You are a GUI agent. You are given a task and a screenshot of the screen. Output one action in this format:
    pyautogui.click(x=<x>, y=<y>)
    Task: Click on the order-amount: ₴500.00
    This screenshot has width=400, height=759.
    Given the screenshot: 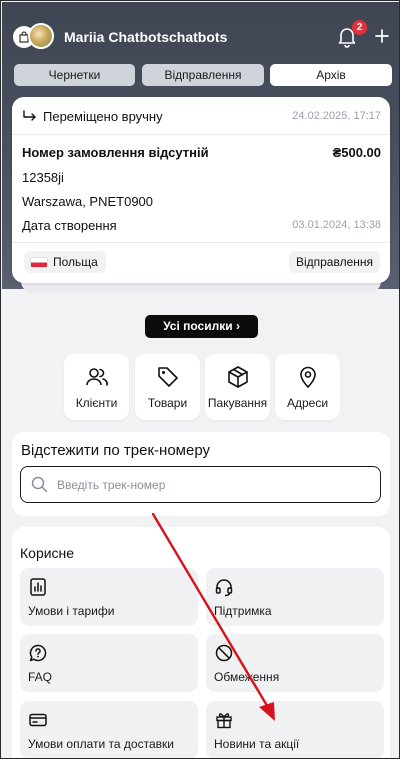 What is the action you would take?
    pyautogui.click(x=356, y=152)
    